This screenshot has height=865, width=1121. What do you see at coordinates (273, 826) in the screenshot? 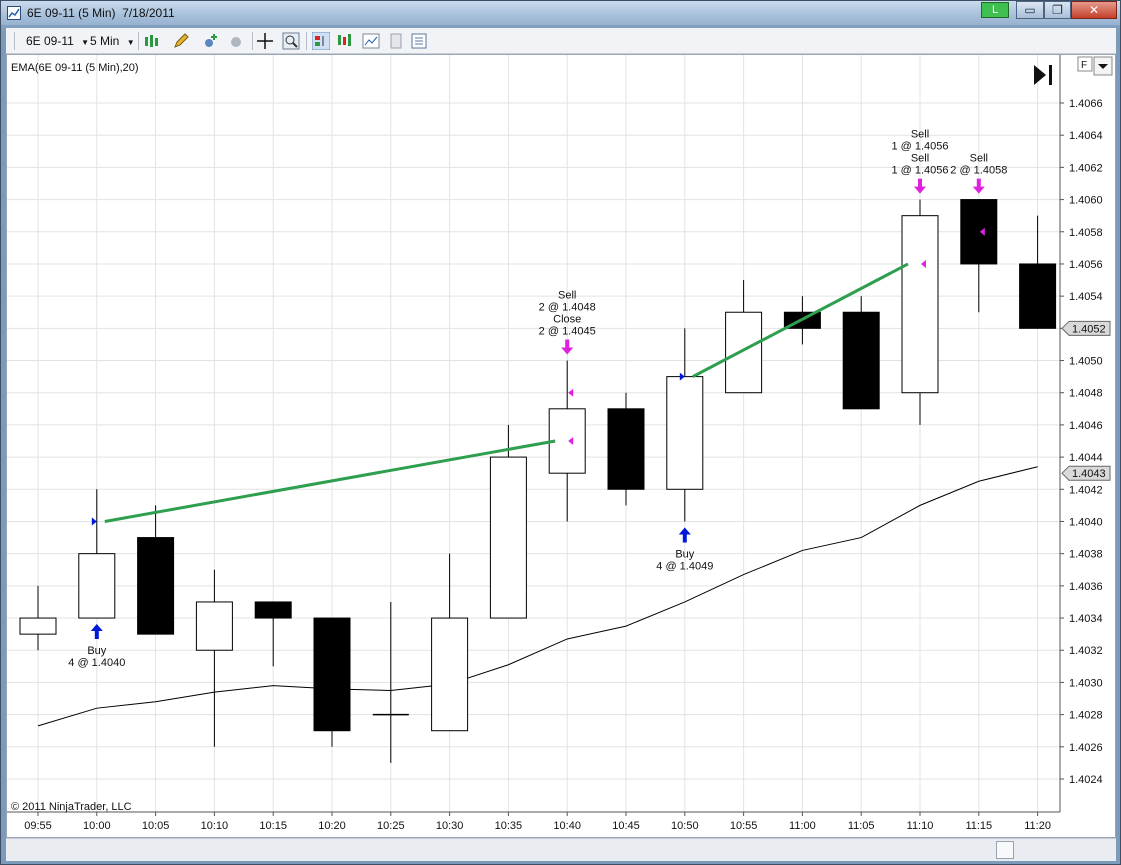
I see `time-tick-label: 10:15` at bounding box center [273, 826].